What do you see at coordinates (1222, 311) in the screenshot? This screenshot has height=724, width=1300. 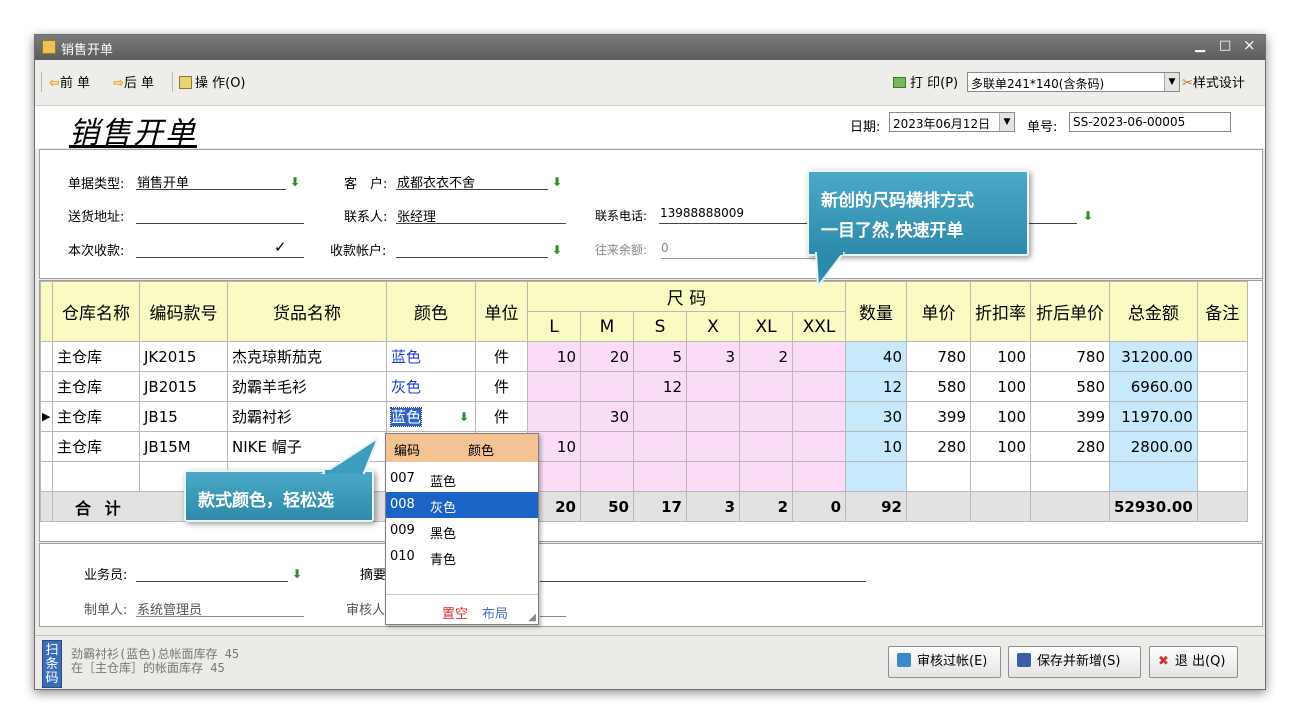 I see `col-remark: 备注` at bounding box center [1222, 311].